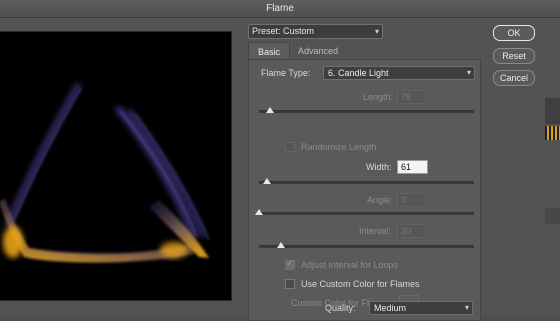  Describe the element at coordinates (270, 110) in the screenshot. I see `length-slider-thumb` at that location.